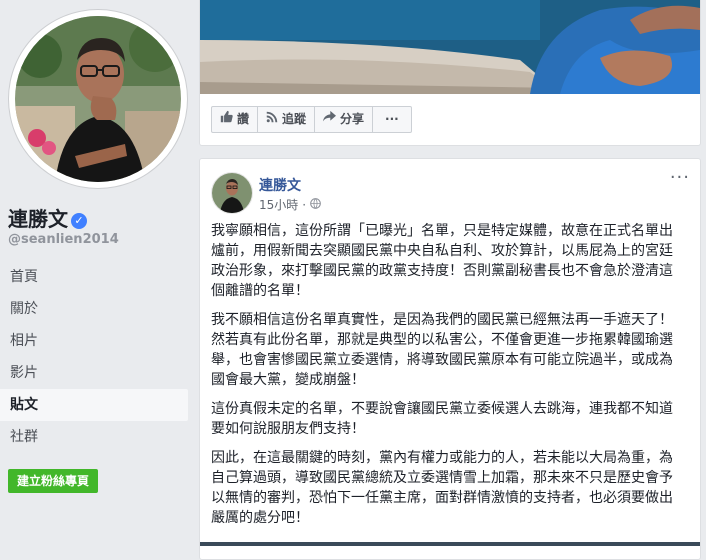  I want to click on like-page-button: 讚, so click(235, 119).